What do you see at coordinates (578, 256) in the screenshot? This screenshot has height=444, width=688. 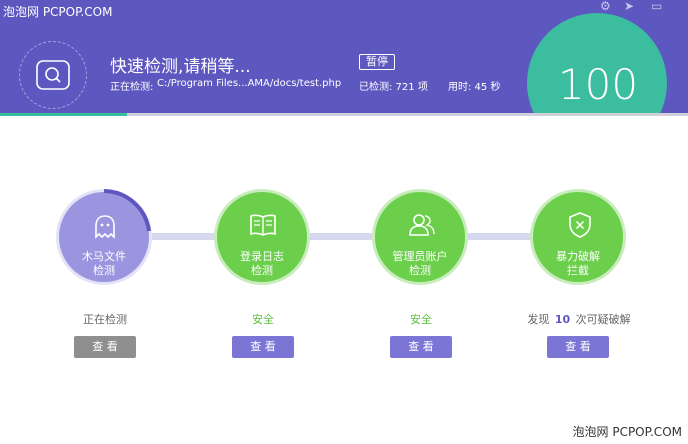 I see `step-label-line1: 暴力破解` at bounding box center [578, 256].